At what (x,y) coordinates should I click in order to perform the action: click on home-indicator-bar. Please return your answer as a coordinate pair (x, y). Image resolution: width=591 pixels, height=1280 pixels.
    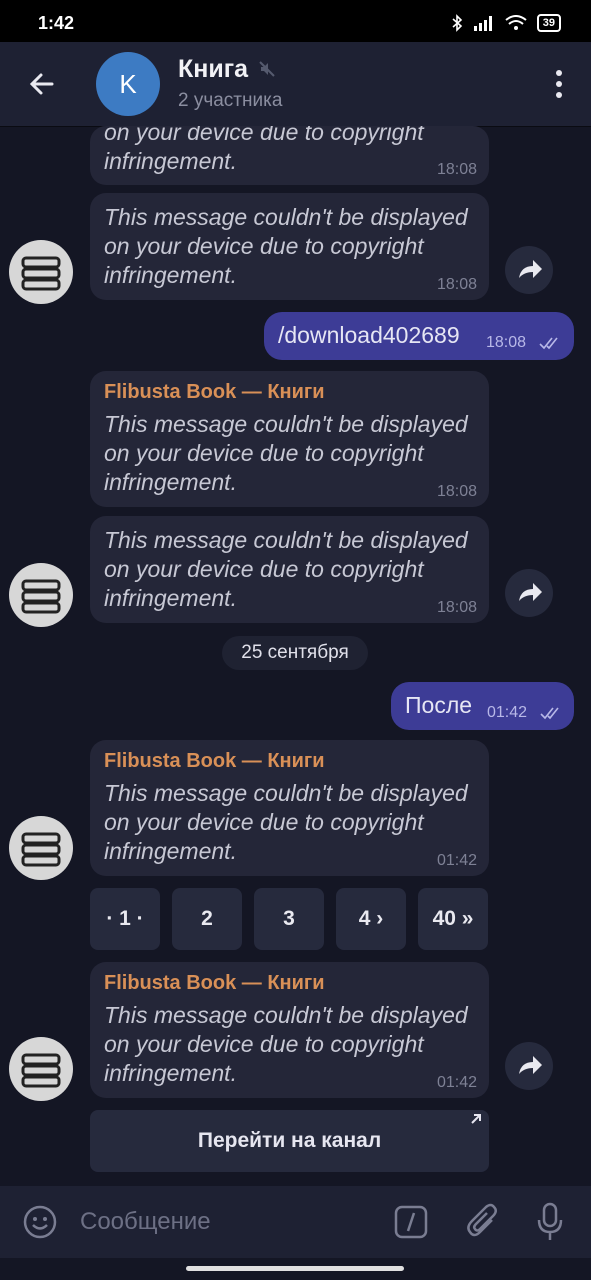
    Looking at the image, I should click on (295, 1268).